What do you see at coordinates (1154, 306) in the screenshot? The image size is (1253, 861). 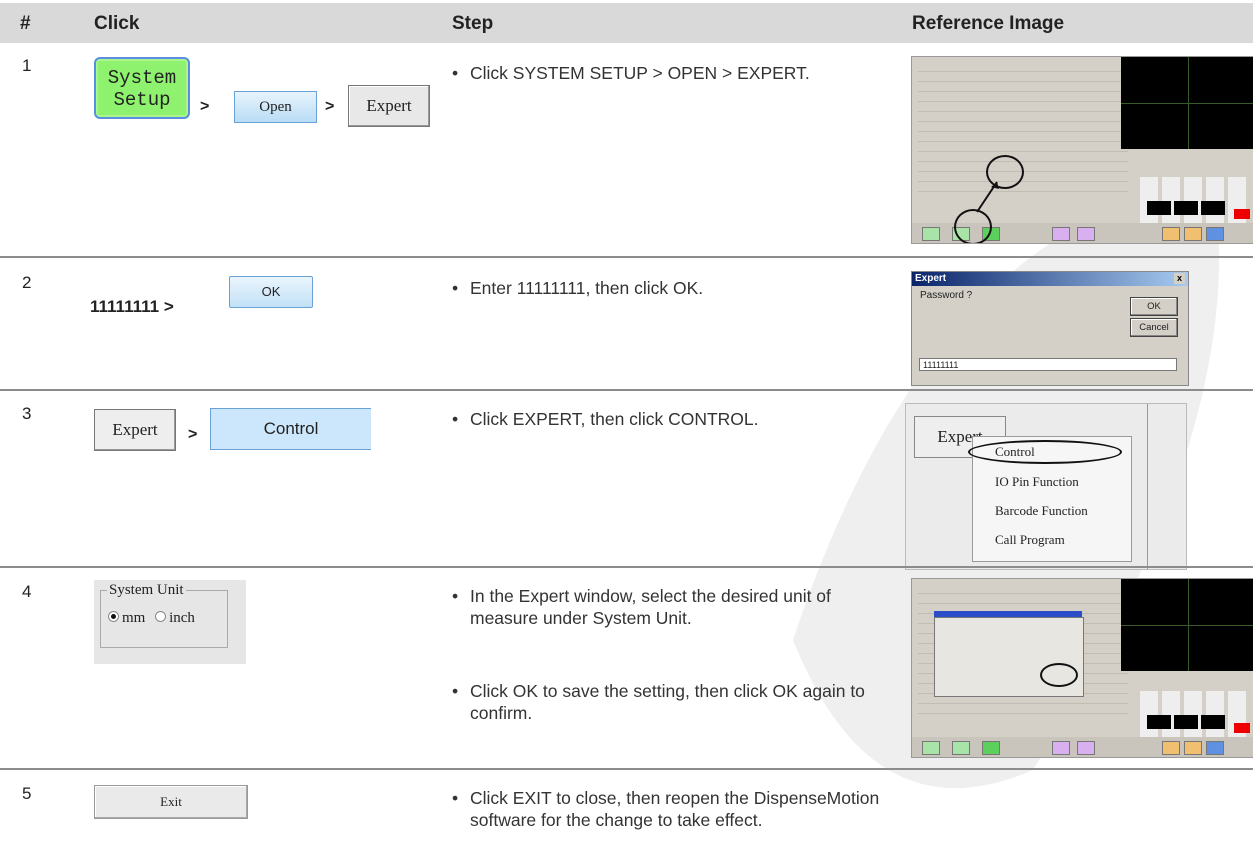 I see `dialog-ok-button: OK` at bounding box center [1154, 306].